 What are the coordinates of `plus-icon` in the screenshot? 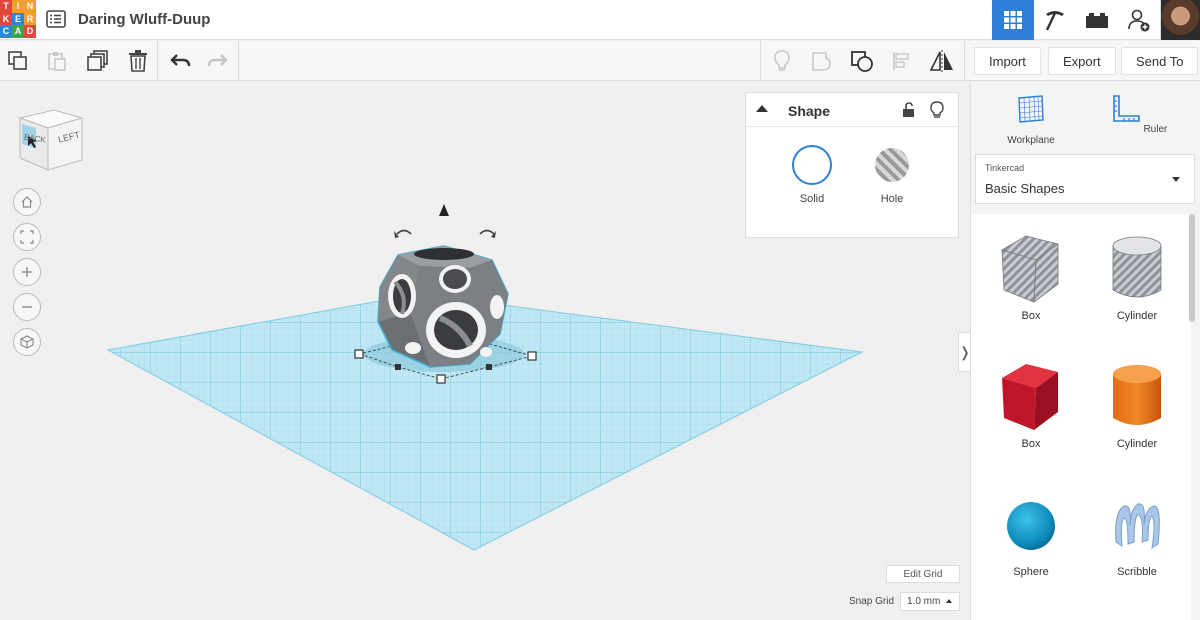 It's located at (27, 272).